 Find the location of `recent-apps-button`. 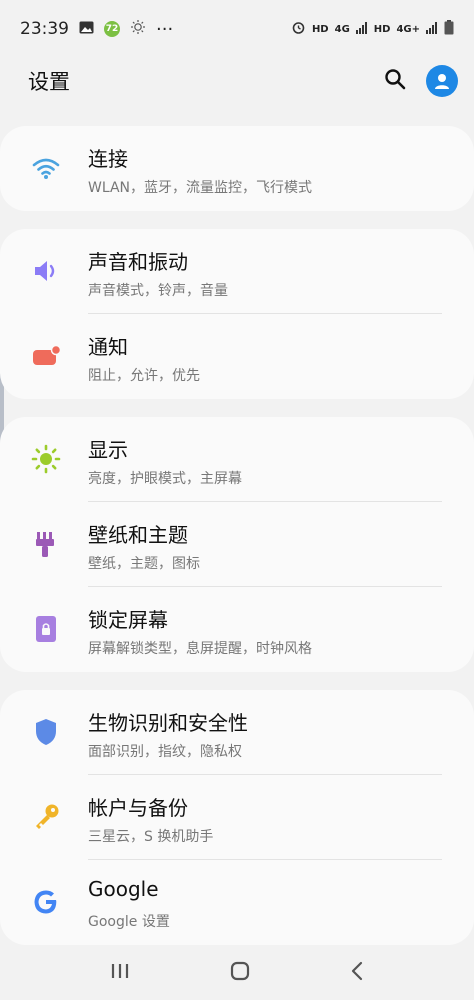

recent-apps-button is located at coordinates (120, 973).